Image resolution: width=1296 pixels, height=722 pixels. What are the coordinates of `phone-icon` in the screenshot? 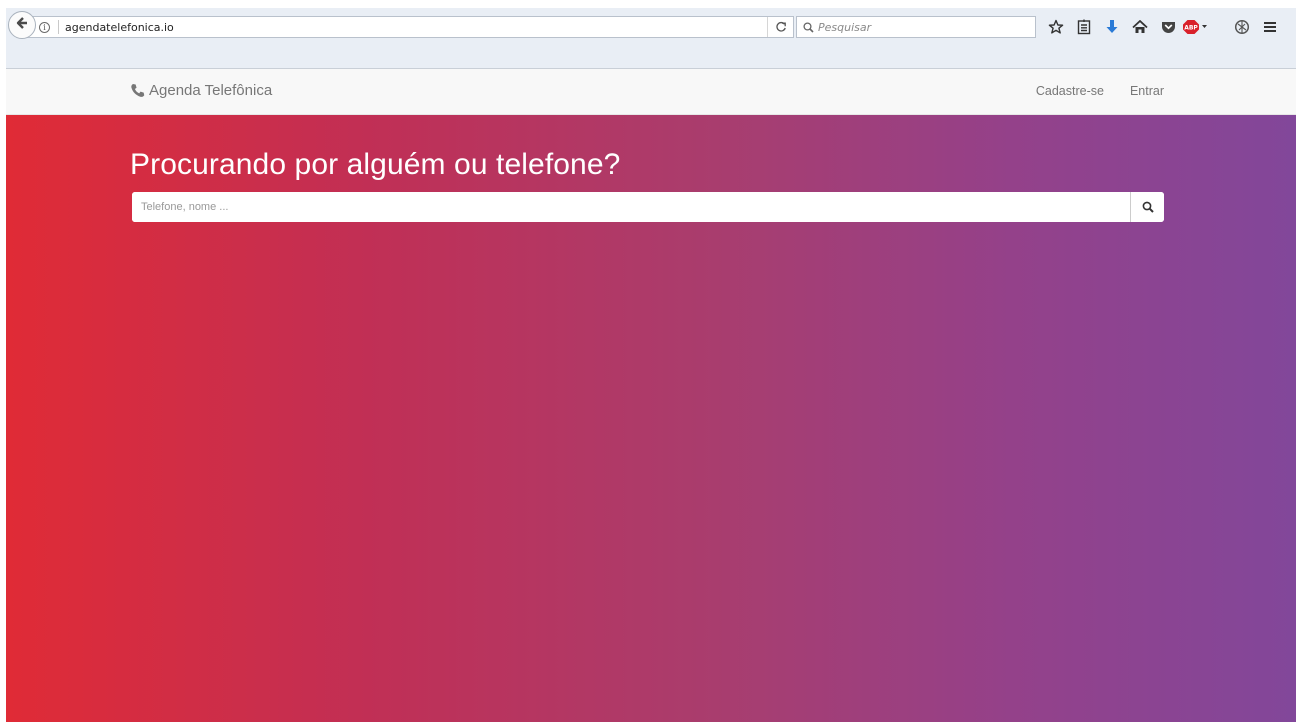 It's located at (139, 90).